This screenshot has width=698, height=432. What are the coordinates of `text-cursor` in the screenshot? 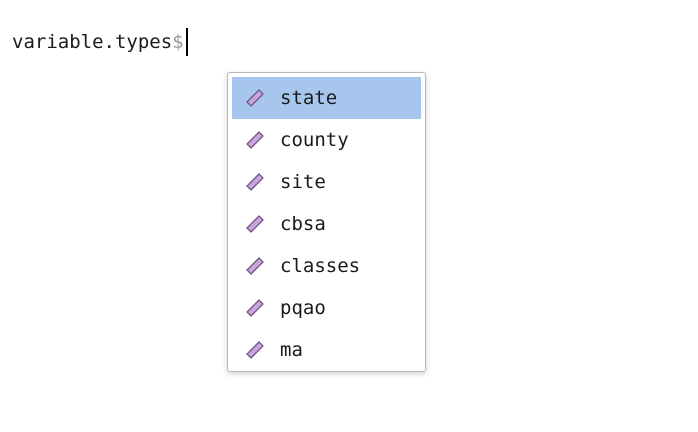 It's located at (186, 42).